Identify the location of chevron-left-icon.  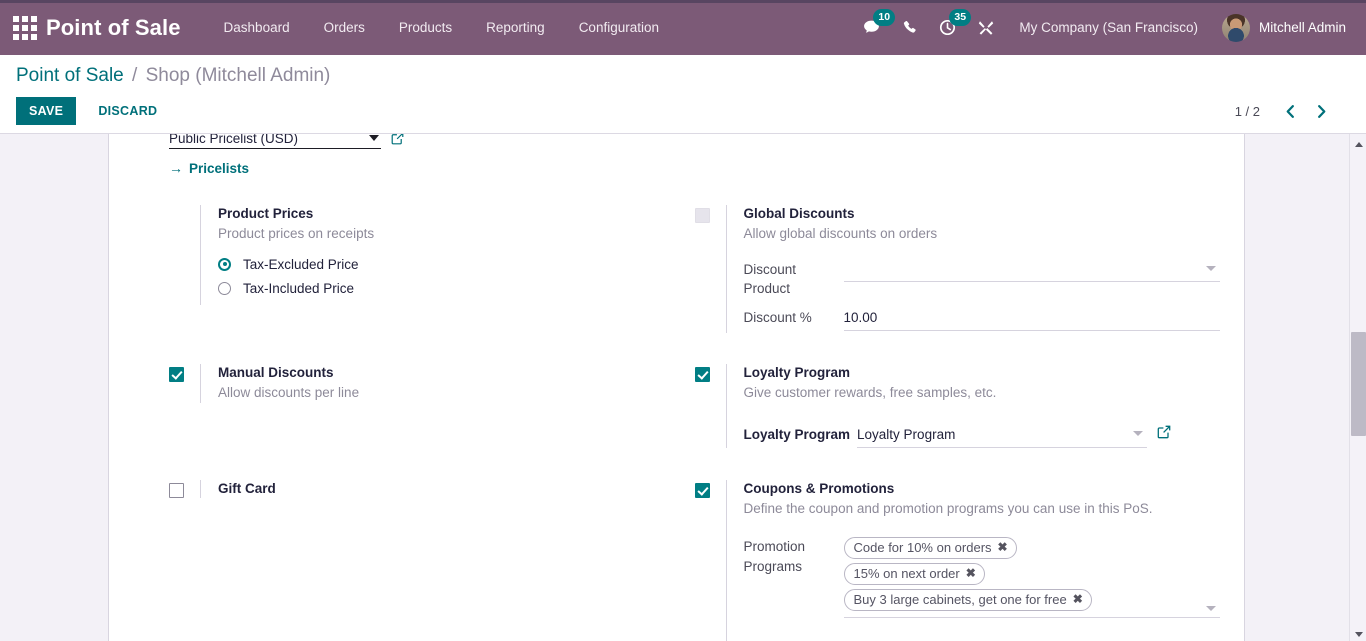
(1290, 111).